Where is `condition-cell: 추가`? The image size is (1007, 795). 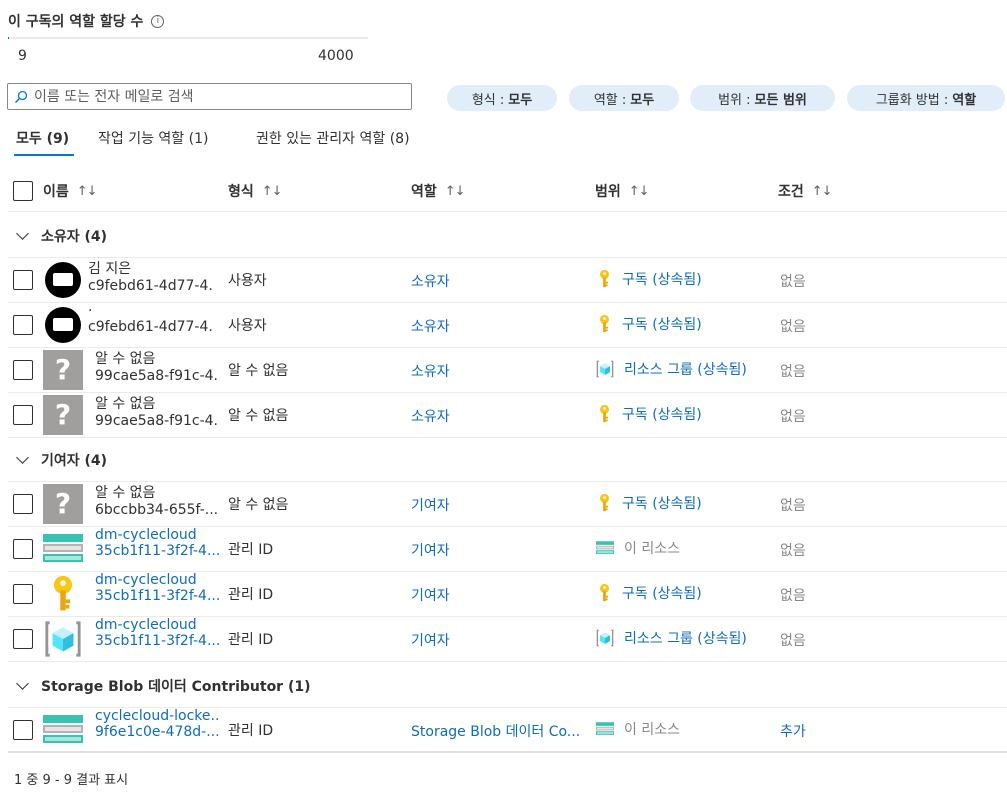 condition-cell: 추가 is located at coordinates (793, 731).